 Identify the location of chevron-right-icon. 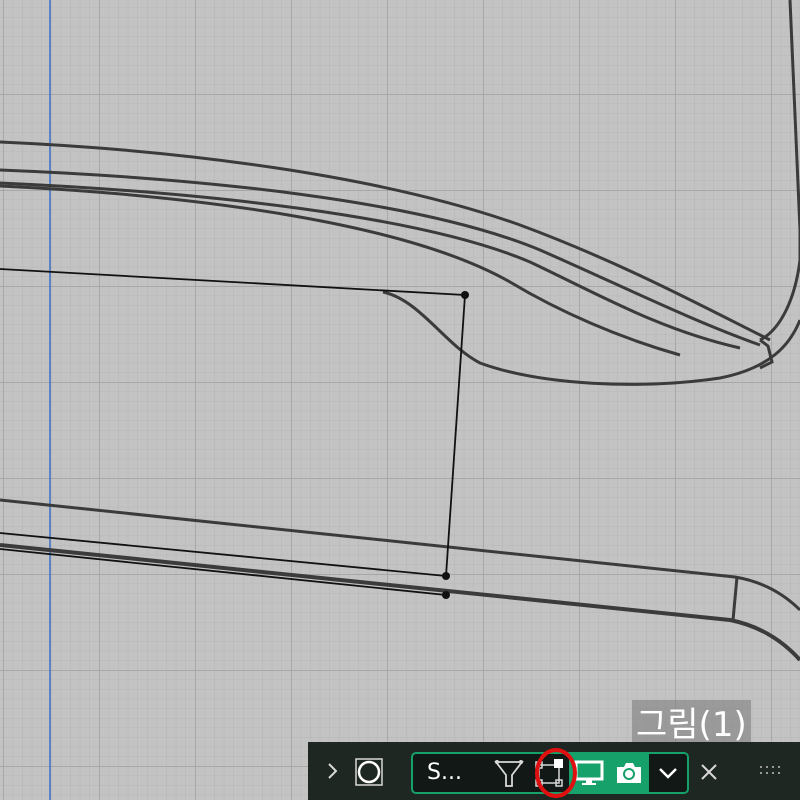
(333, 771).